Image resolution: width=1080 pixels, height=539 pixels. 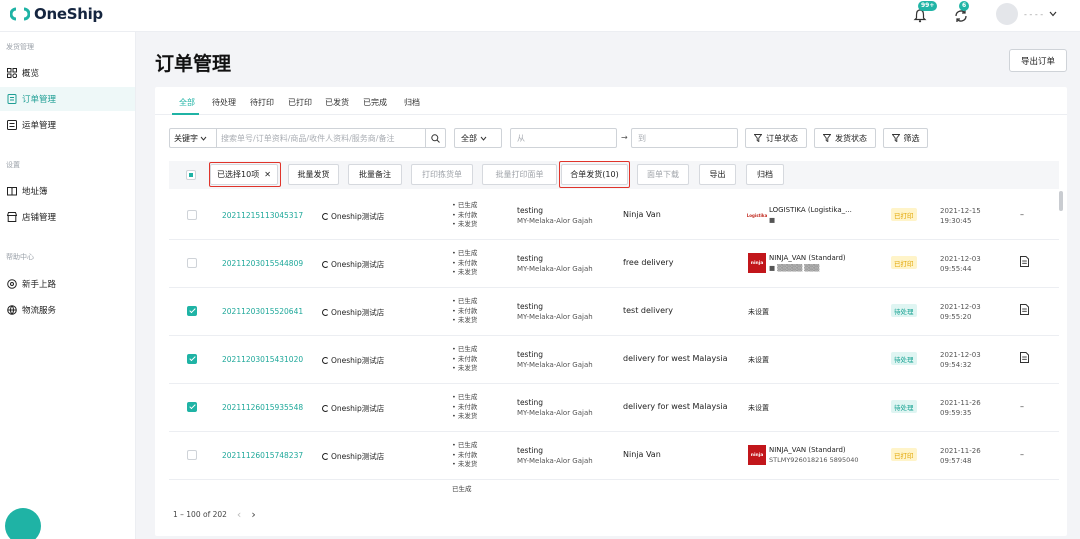 What do you see at coordinates (67, 191) in the screenshot?
I see `sidebar-item-address-book: 地址簿` at bounding box center [67, 191].